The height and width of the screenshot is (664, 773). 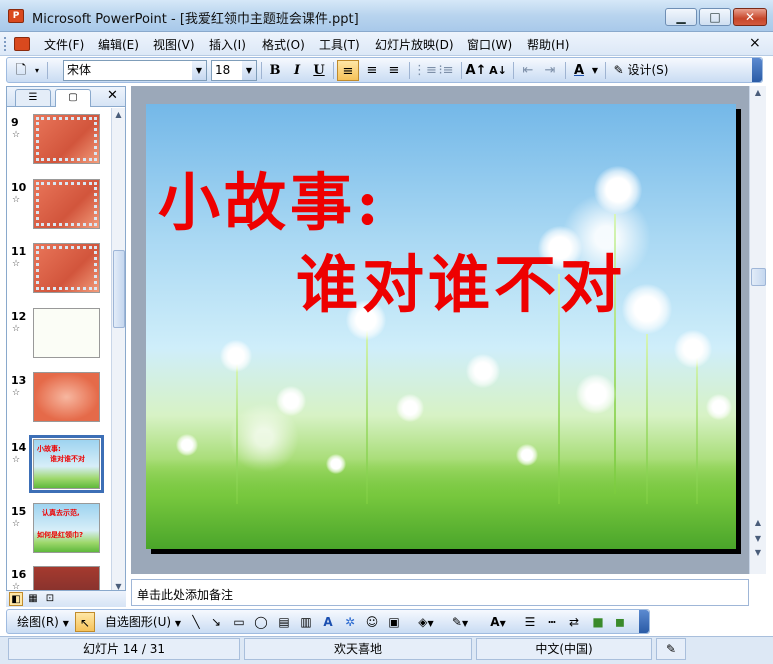 What do you see at coordinates (284, 622) in the screenshot?
I see `textbox-tool-button: ▤` at bounding box center [284, 622].